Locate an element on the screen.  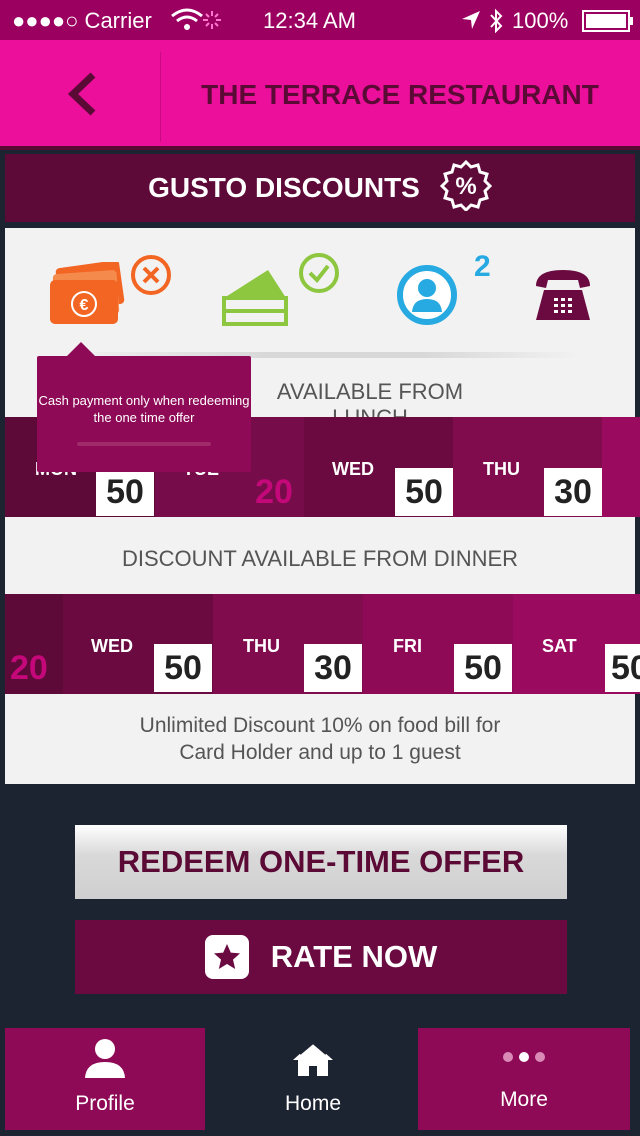
check-circle-icon is located at coordinates (319, 275).